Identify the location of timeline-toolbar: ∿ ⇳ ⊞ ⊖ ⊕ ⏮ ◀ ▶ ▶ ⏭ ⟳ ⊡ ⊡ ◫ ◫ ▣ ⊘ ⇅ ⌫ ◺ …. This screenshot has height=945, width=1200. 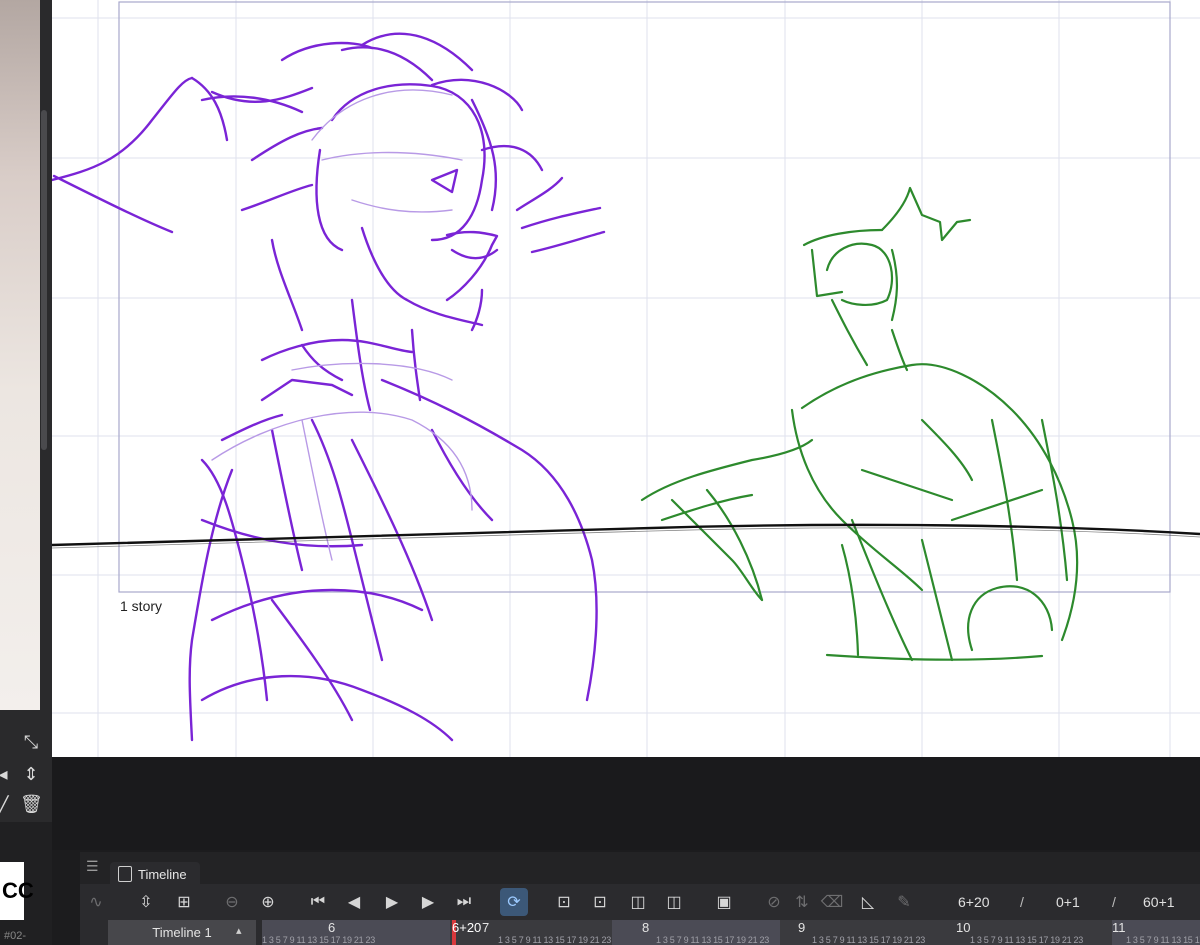
(640, 902).